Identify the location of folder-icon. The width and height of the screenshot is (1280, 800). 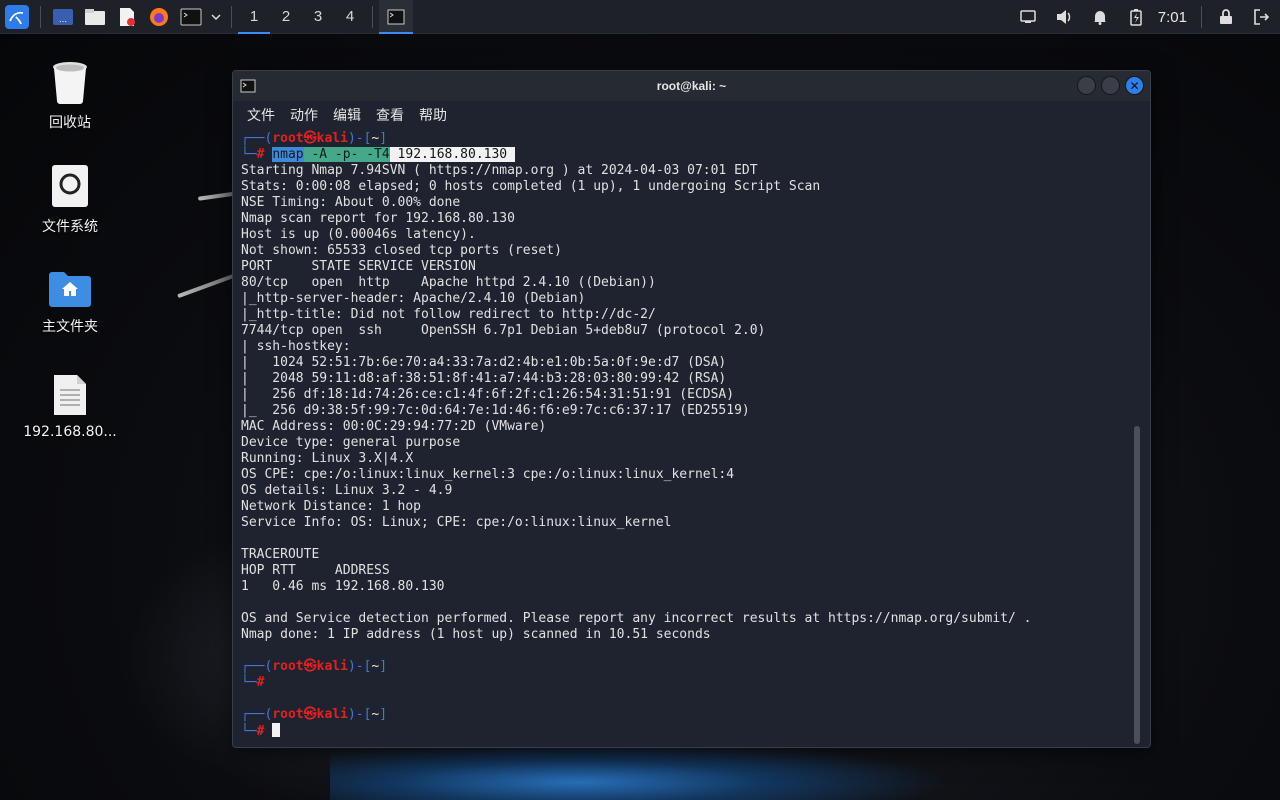
(95, 16).